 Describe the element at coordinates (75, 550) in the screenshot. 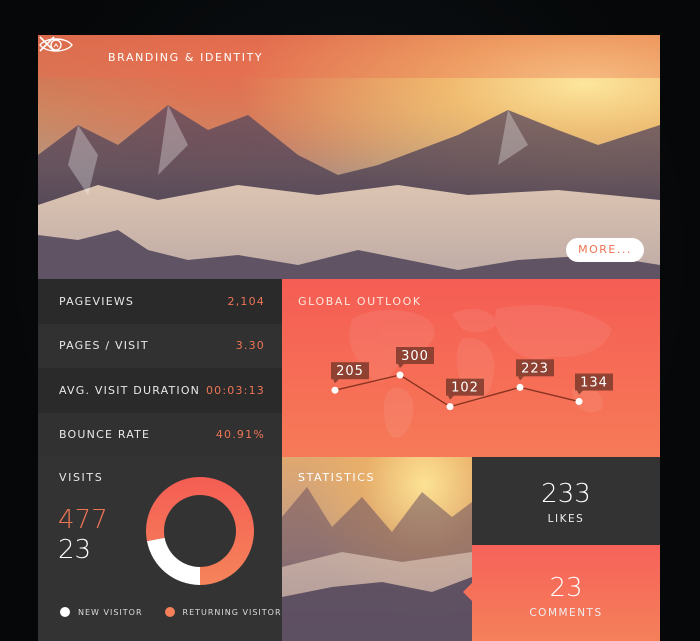

I see `new-visitor-count: 23` at that location.